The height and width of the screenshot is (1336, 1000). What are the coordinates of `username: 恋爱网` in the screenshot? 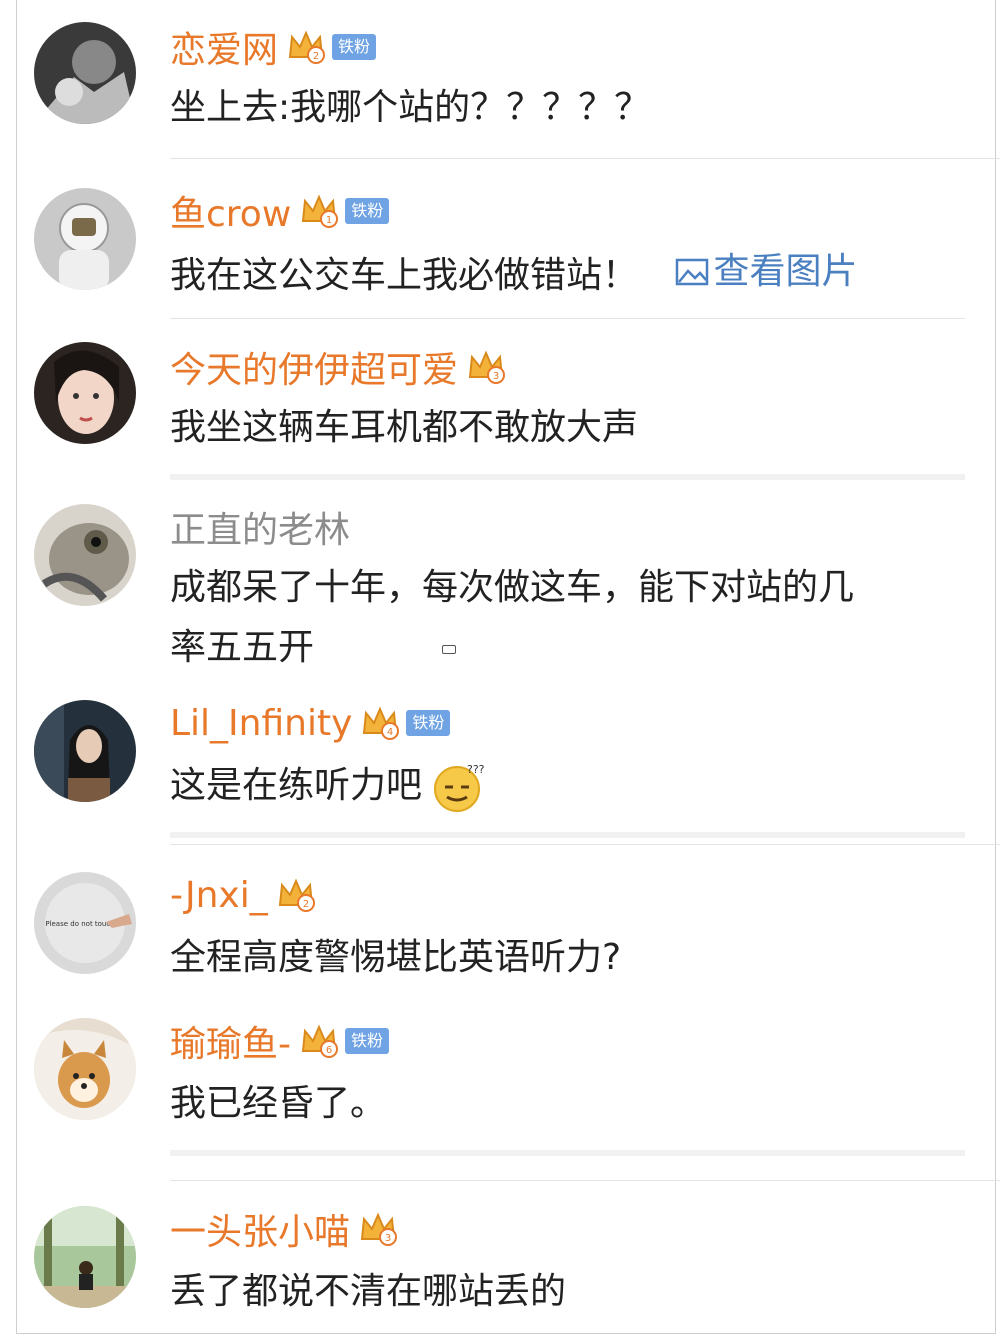 It's located at (224, 47).